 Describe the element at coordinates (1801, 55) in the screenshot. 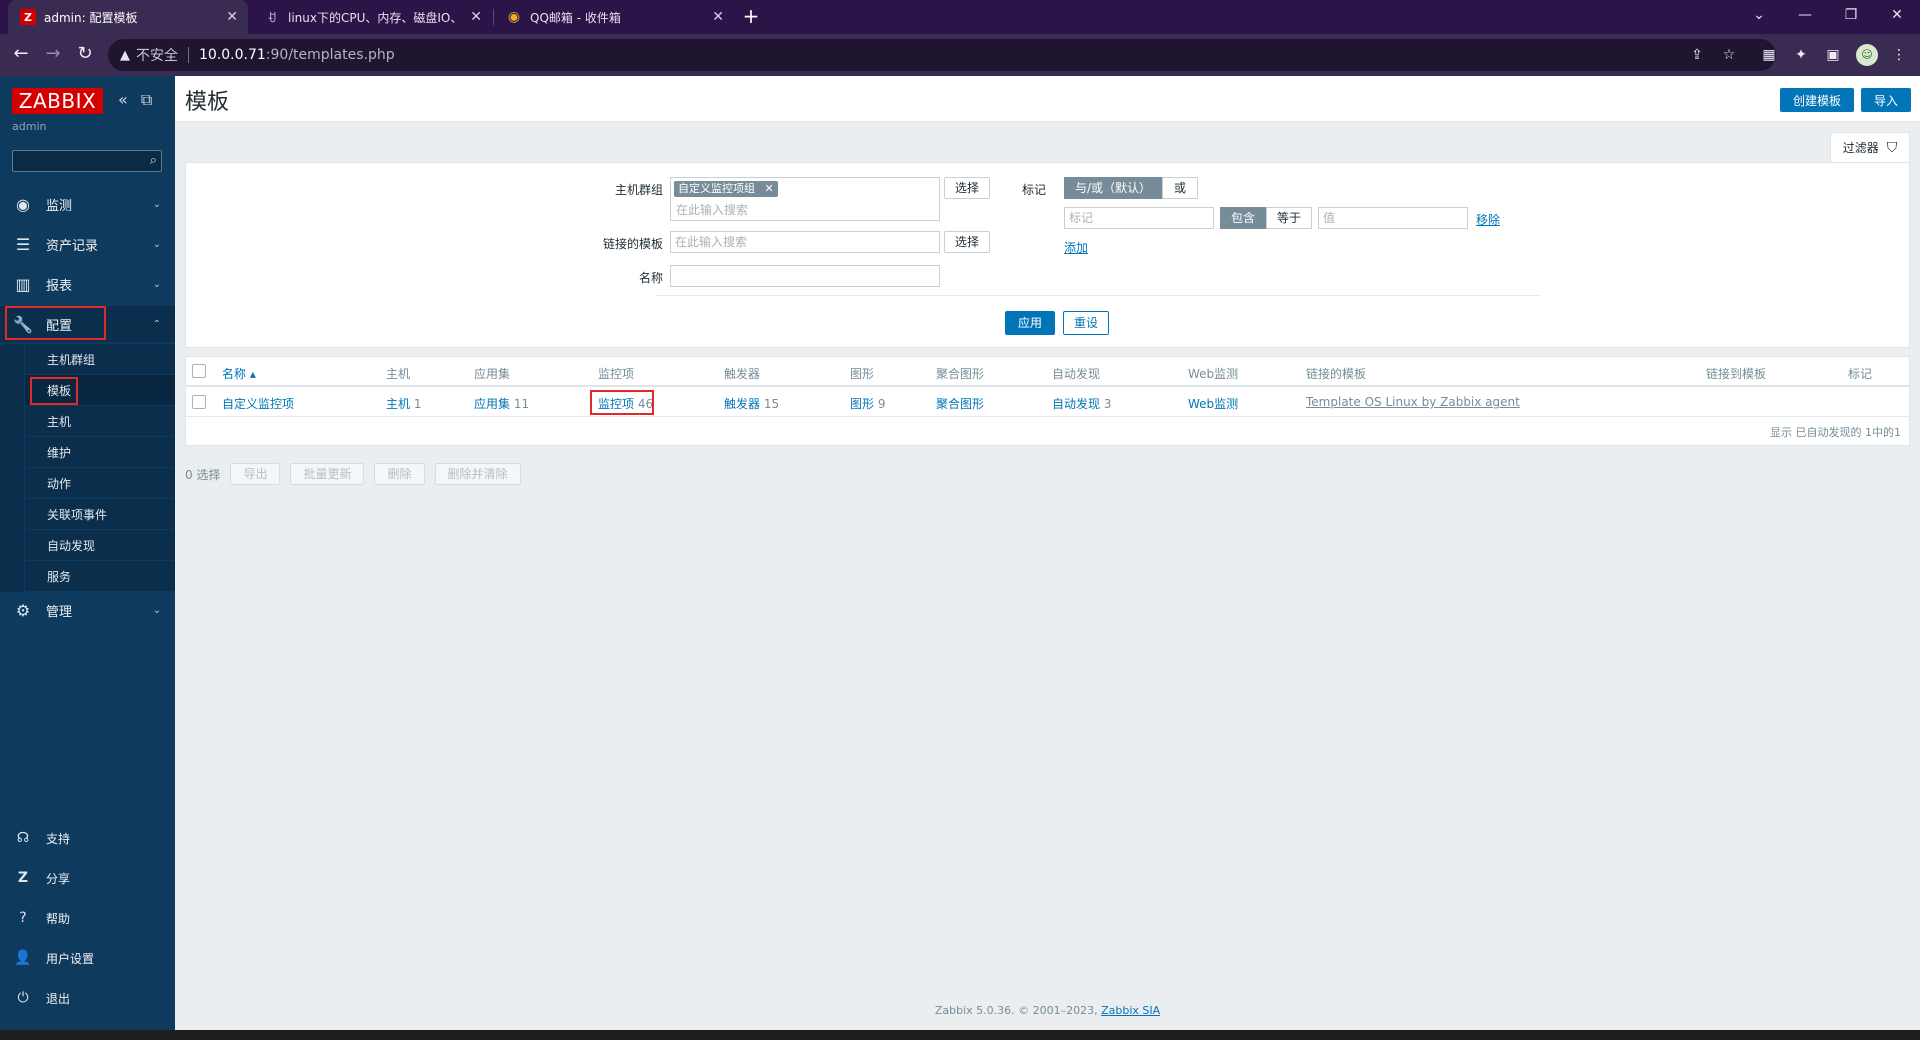

I see `puzzle-icon: ✦` at that location.